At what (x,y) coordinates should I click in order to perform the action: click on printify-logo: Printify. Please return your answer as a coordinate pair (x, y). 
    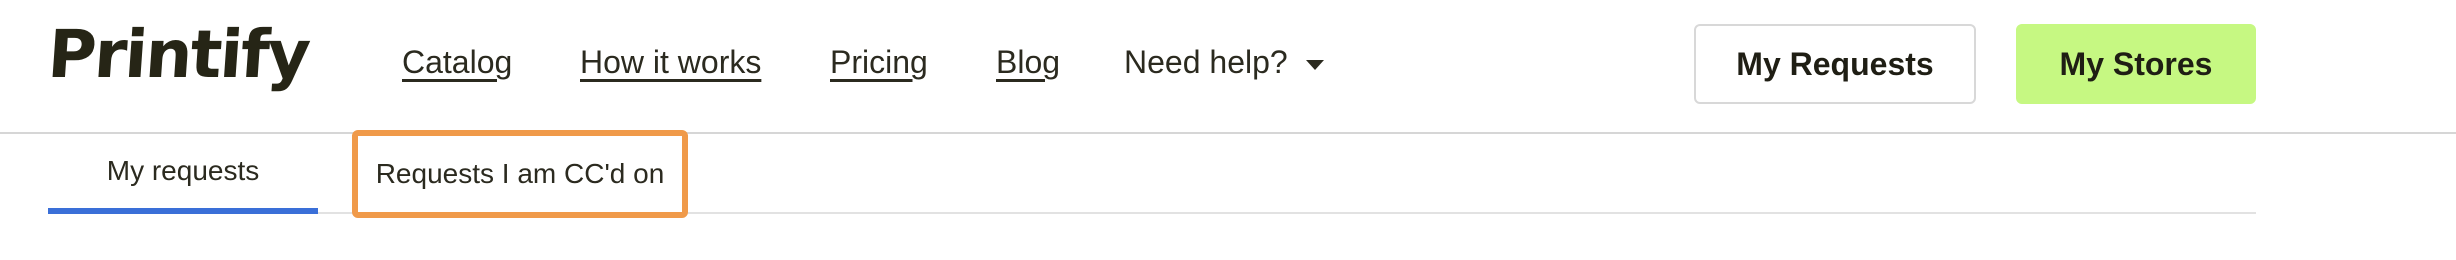
    Looking at the image, I should click on (178, 54).